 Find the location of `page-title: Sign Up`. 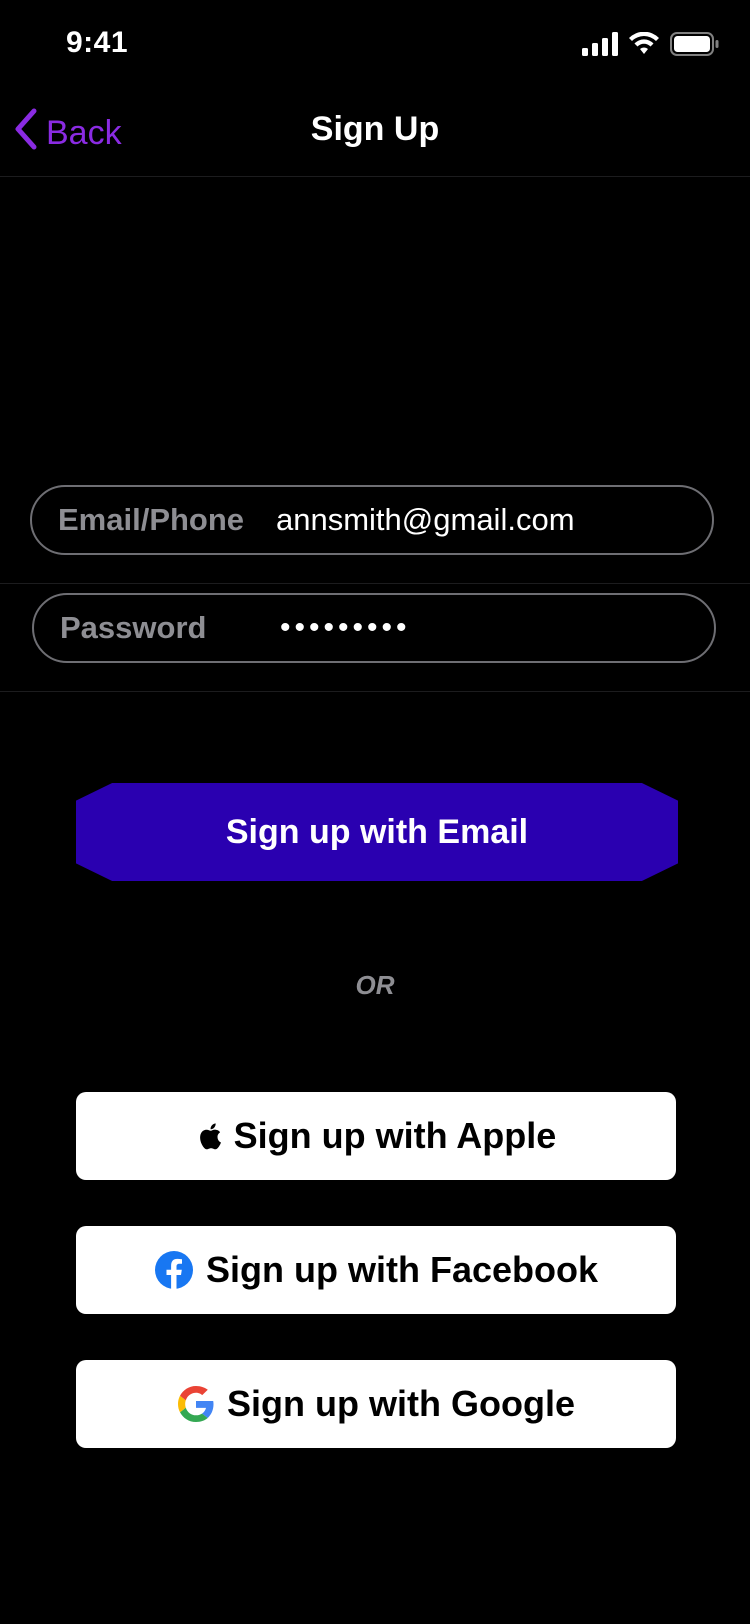

page-title: Sign Up is located at coordinates (375, 129).